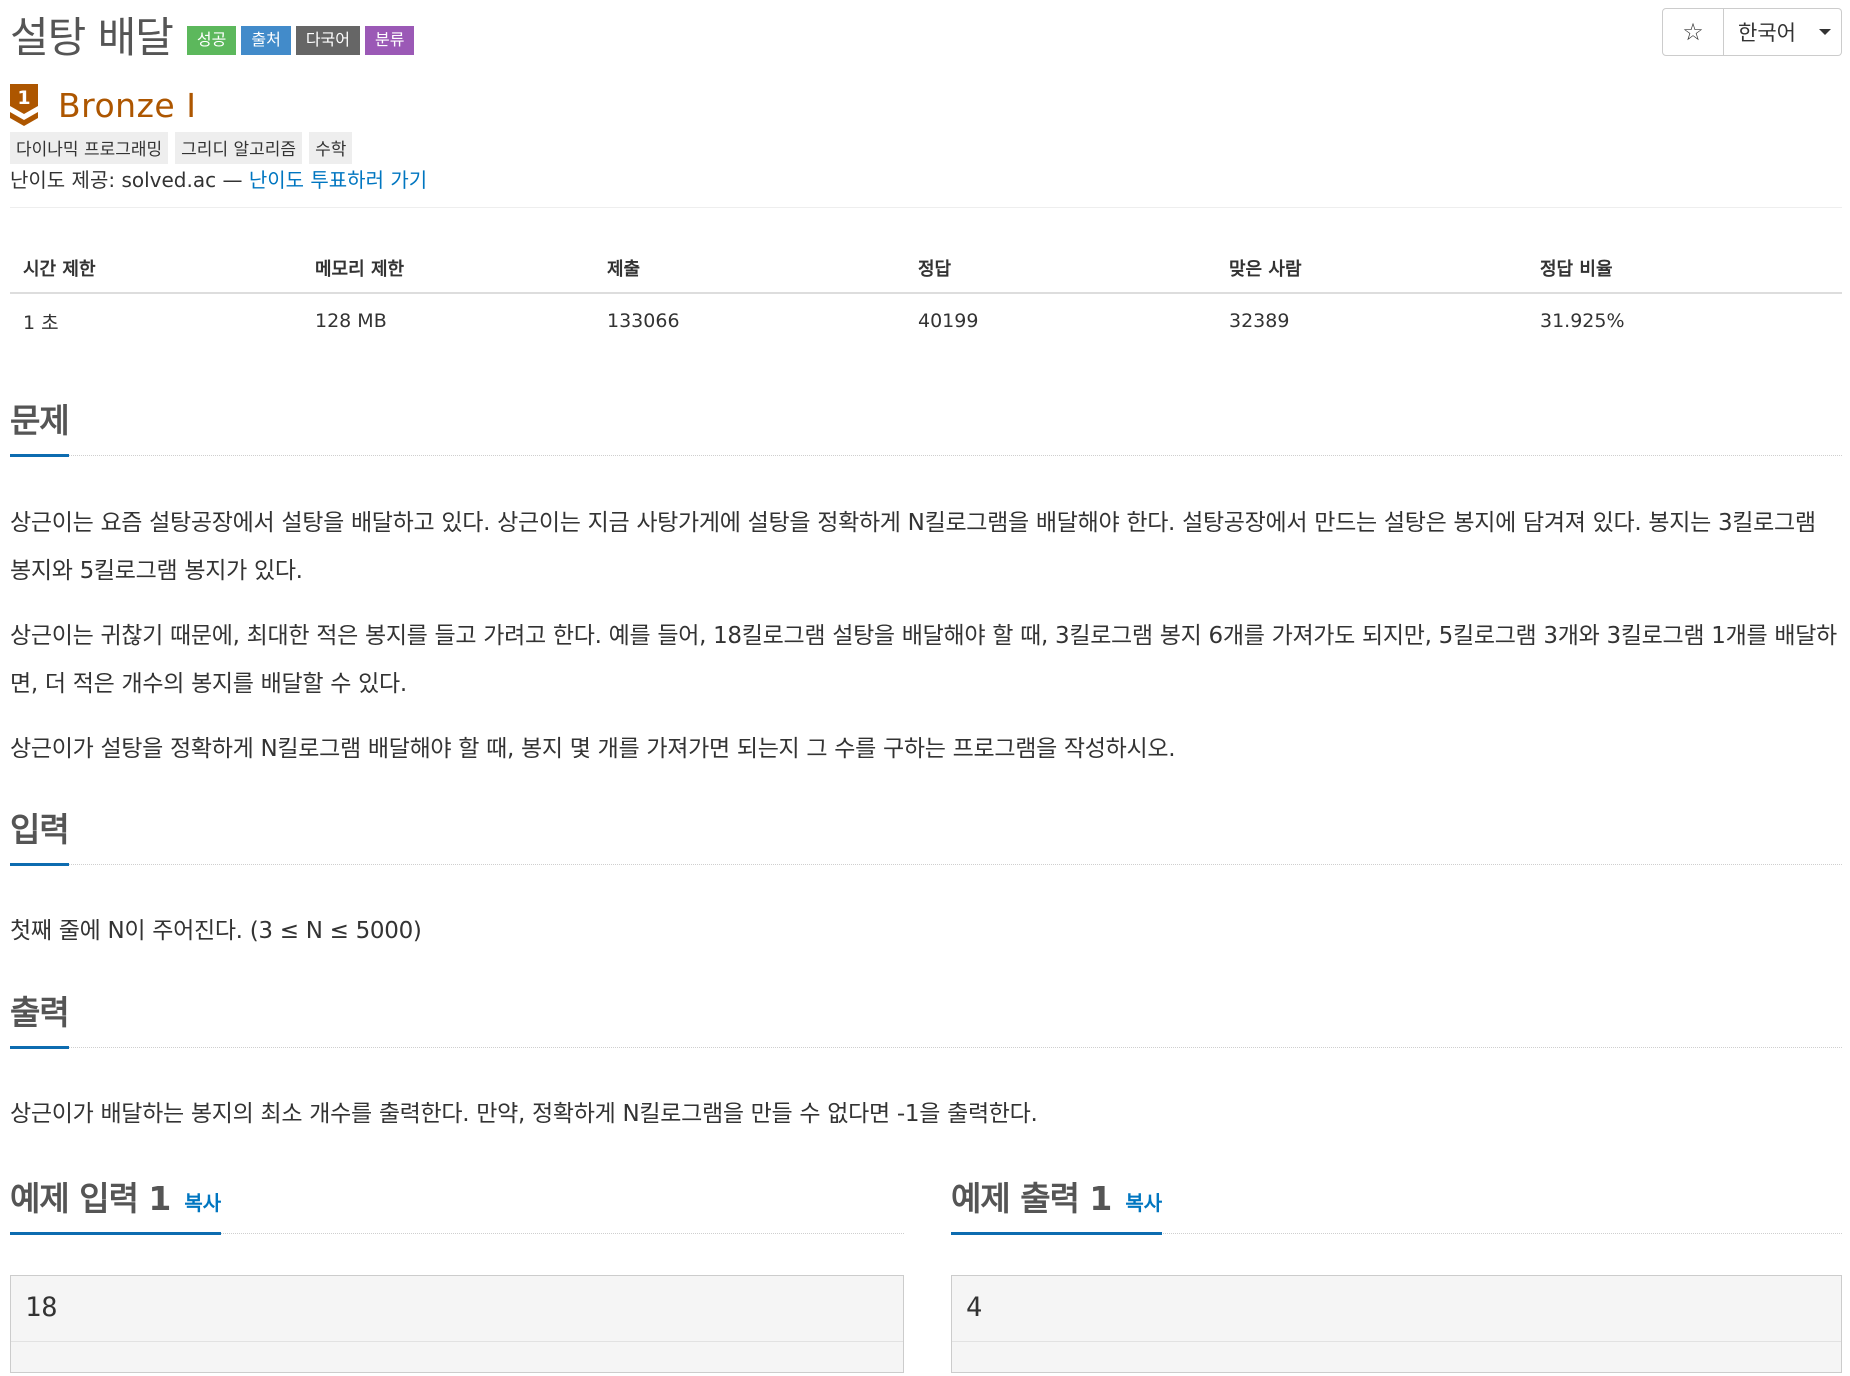  I want to click on problem-toolbar: ☆ 한국어, so click(1752, 32).